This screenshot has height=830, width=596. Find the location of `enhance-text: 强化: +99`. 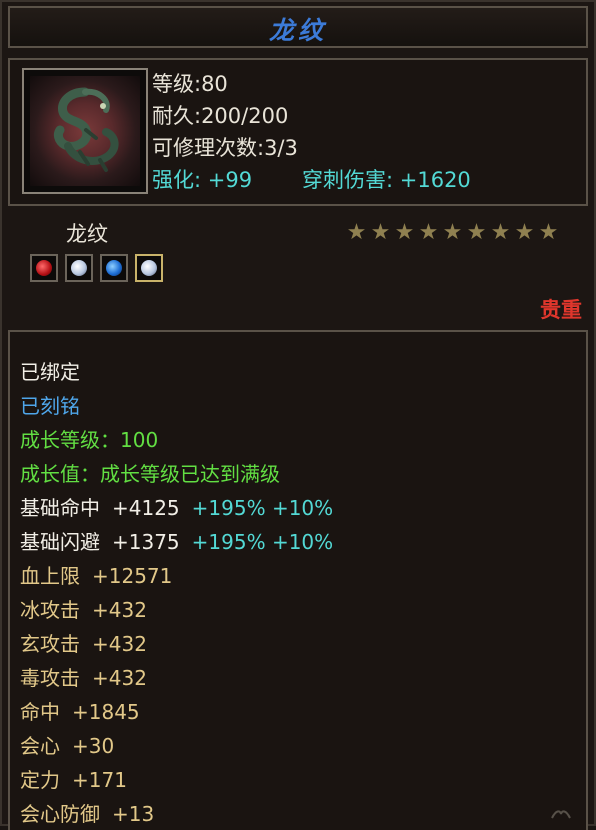

enhance-text: 强化: +99 is located at coordinates (202, 180).